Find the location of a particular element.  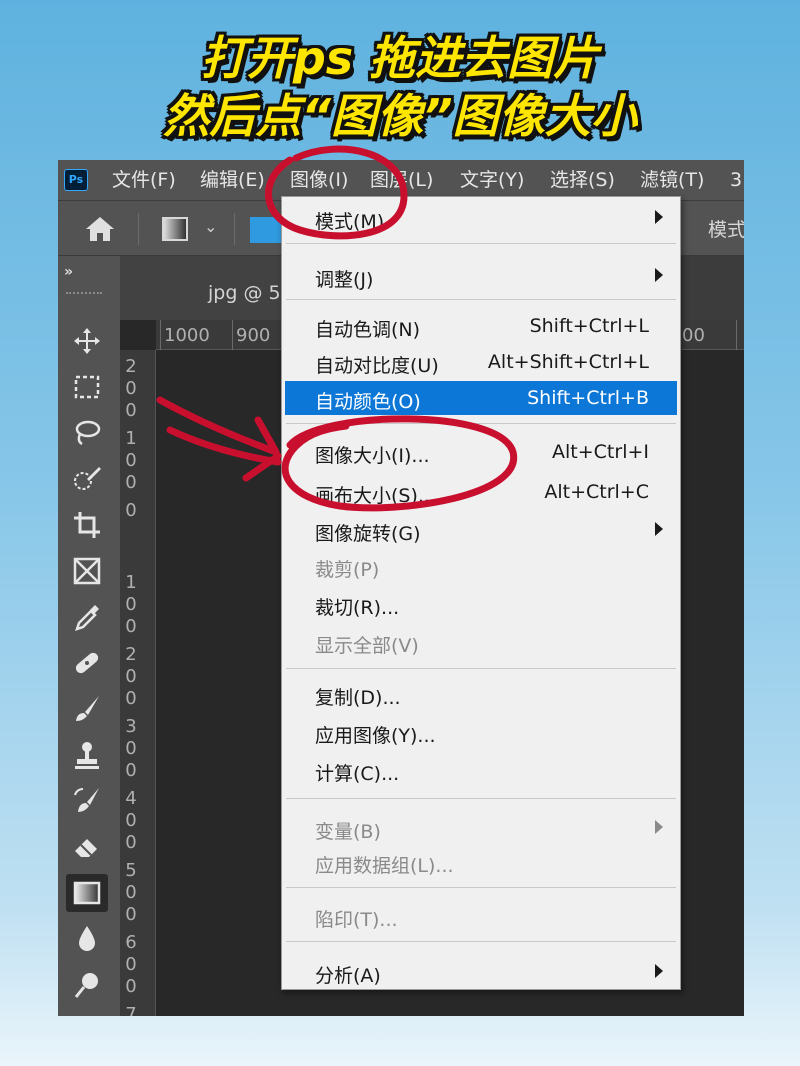

blur-icon is located at coordinates (87, 938).